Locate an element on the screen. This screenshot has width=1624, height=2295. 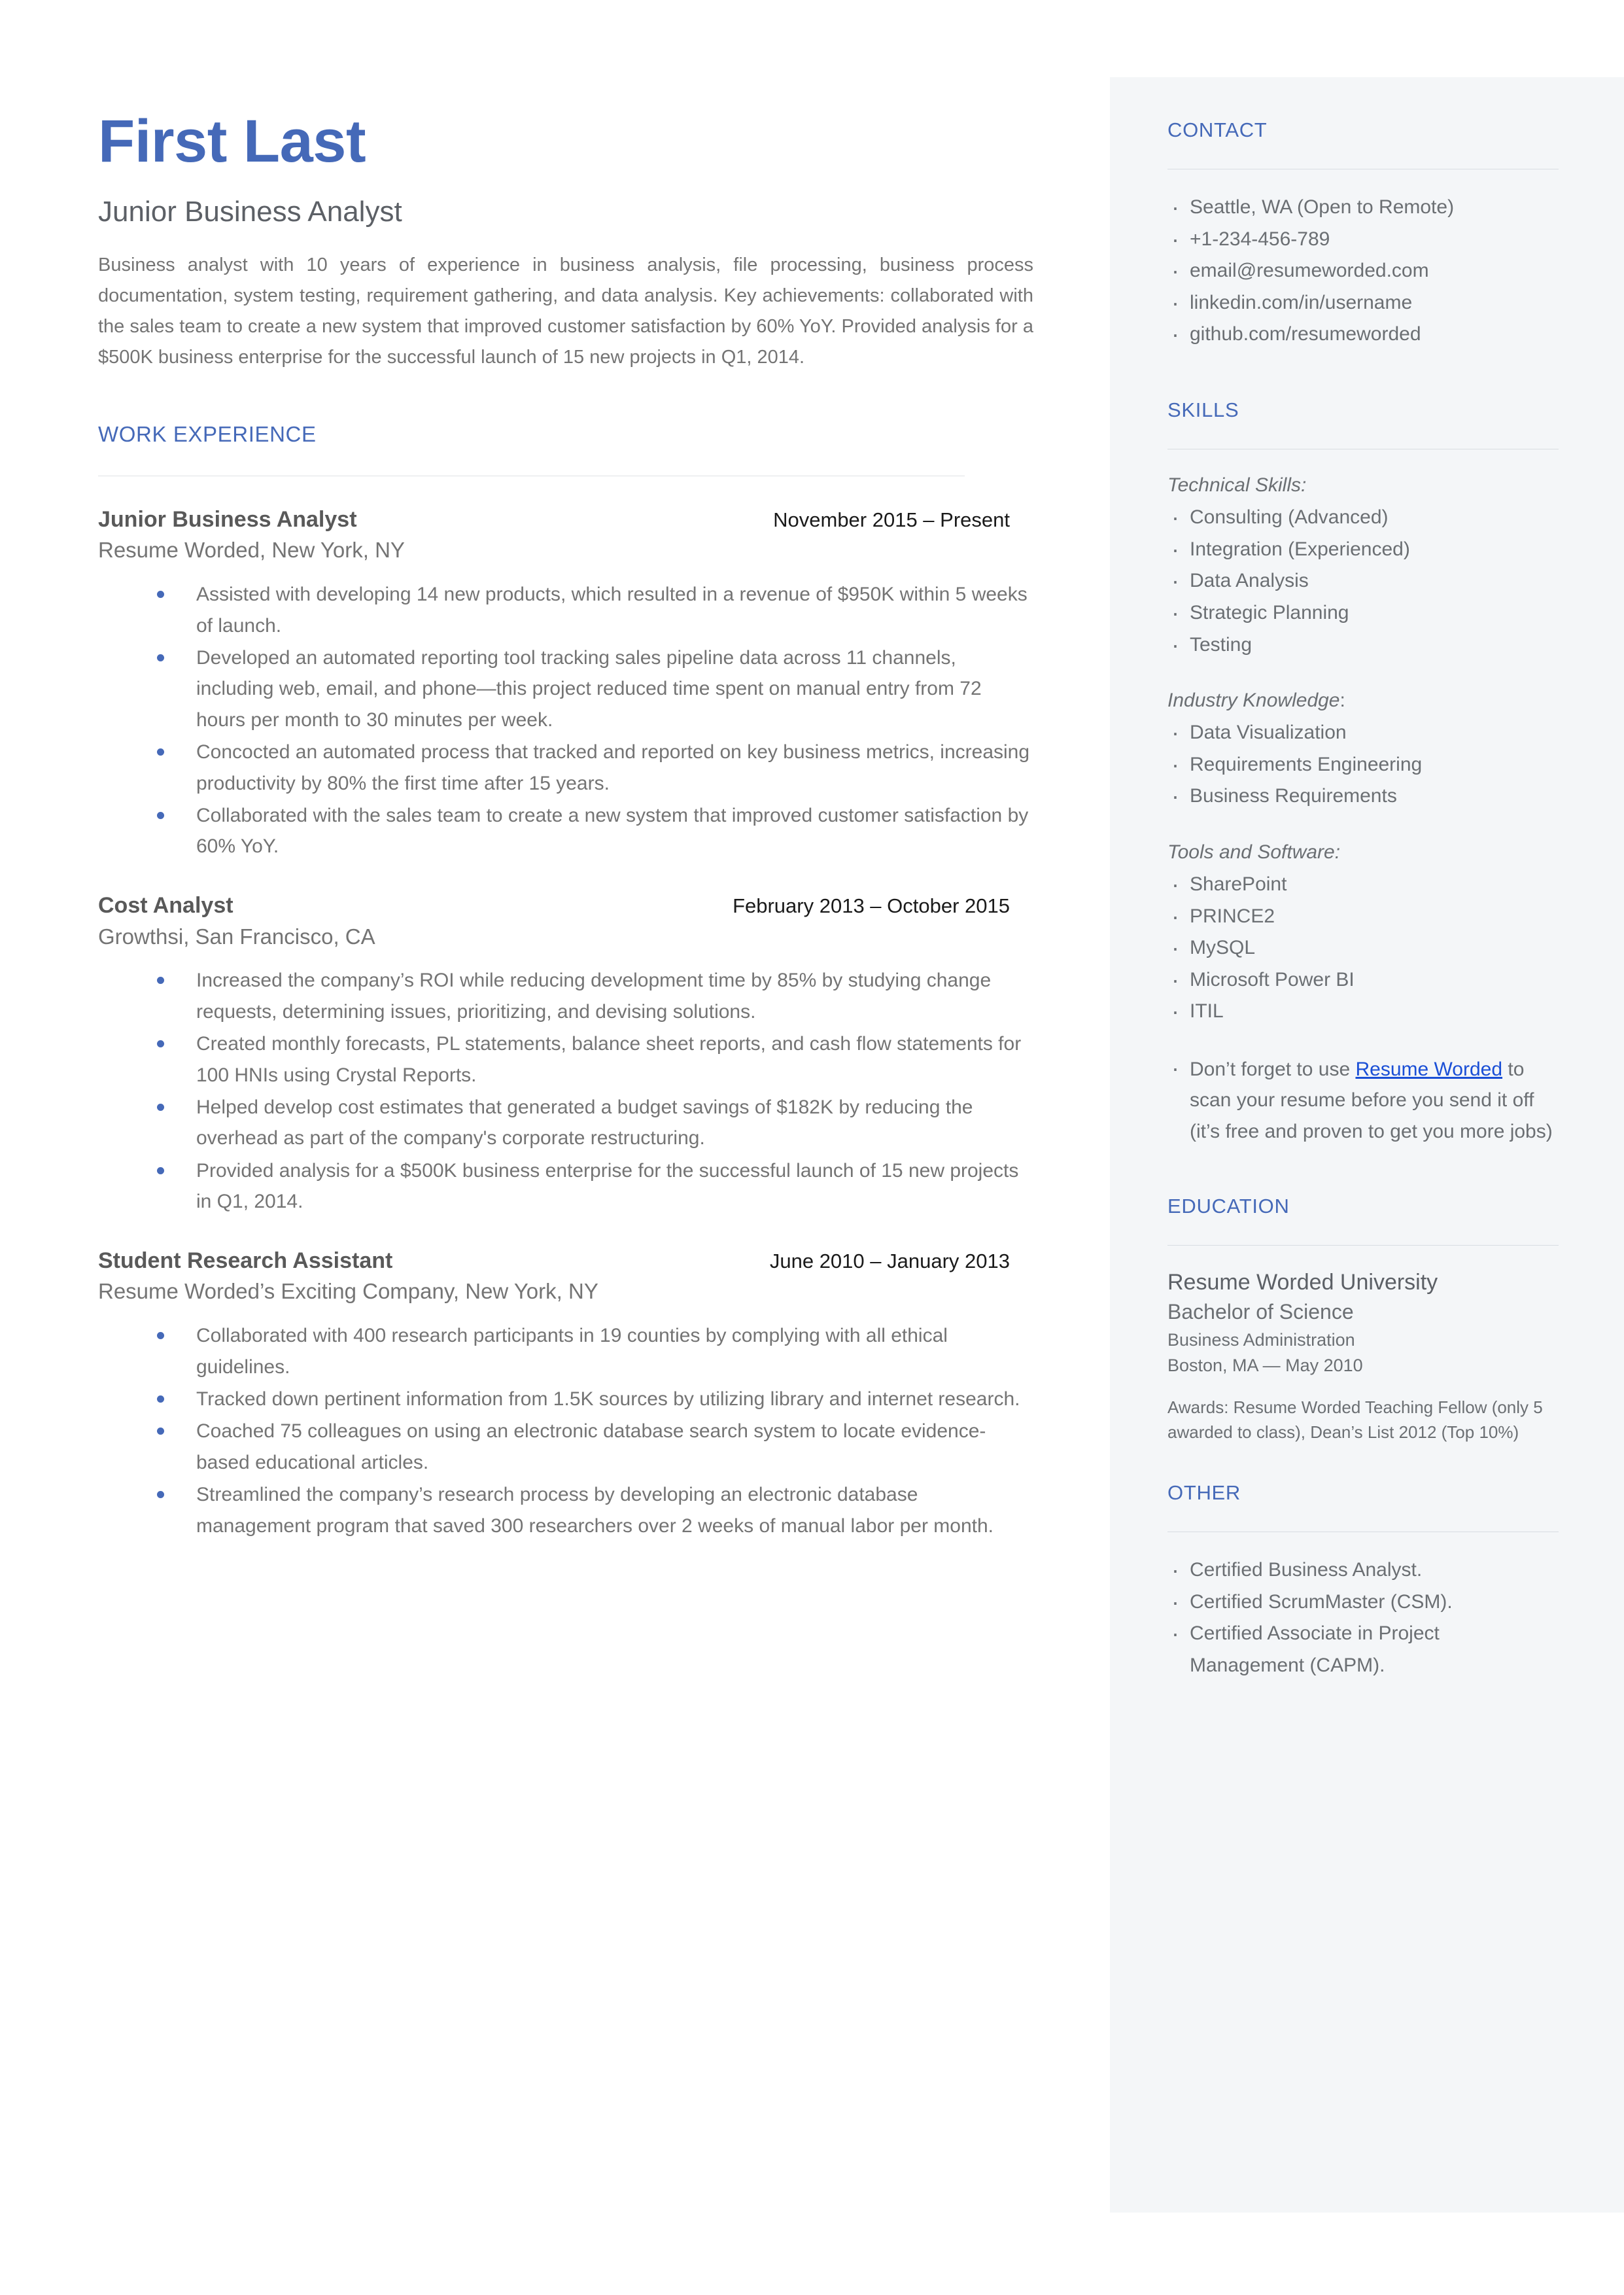
contact-phone: +1-234-456-789 is located at coordinates (1363, 239).